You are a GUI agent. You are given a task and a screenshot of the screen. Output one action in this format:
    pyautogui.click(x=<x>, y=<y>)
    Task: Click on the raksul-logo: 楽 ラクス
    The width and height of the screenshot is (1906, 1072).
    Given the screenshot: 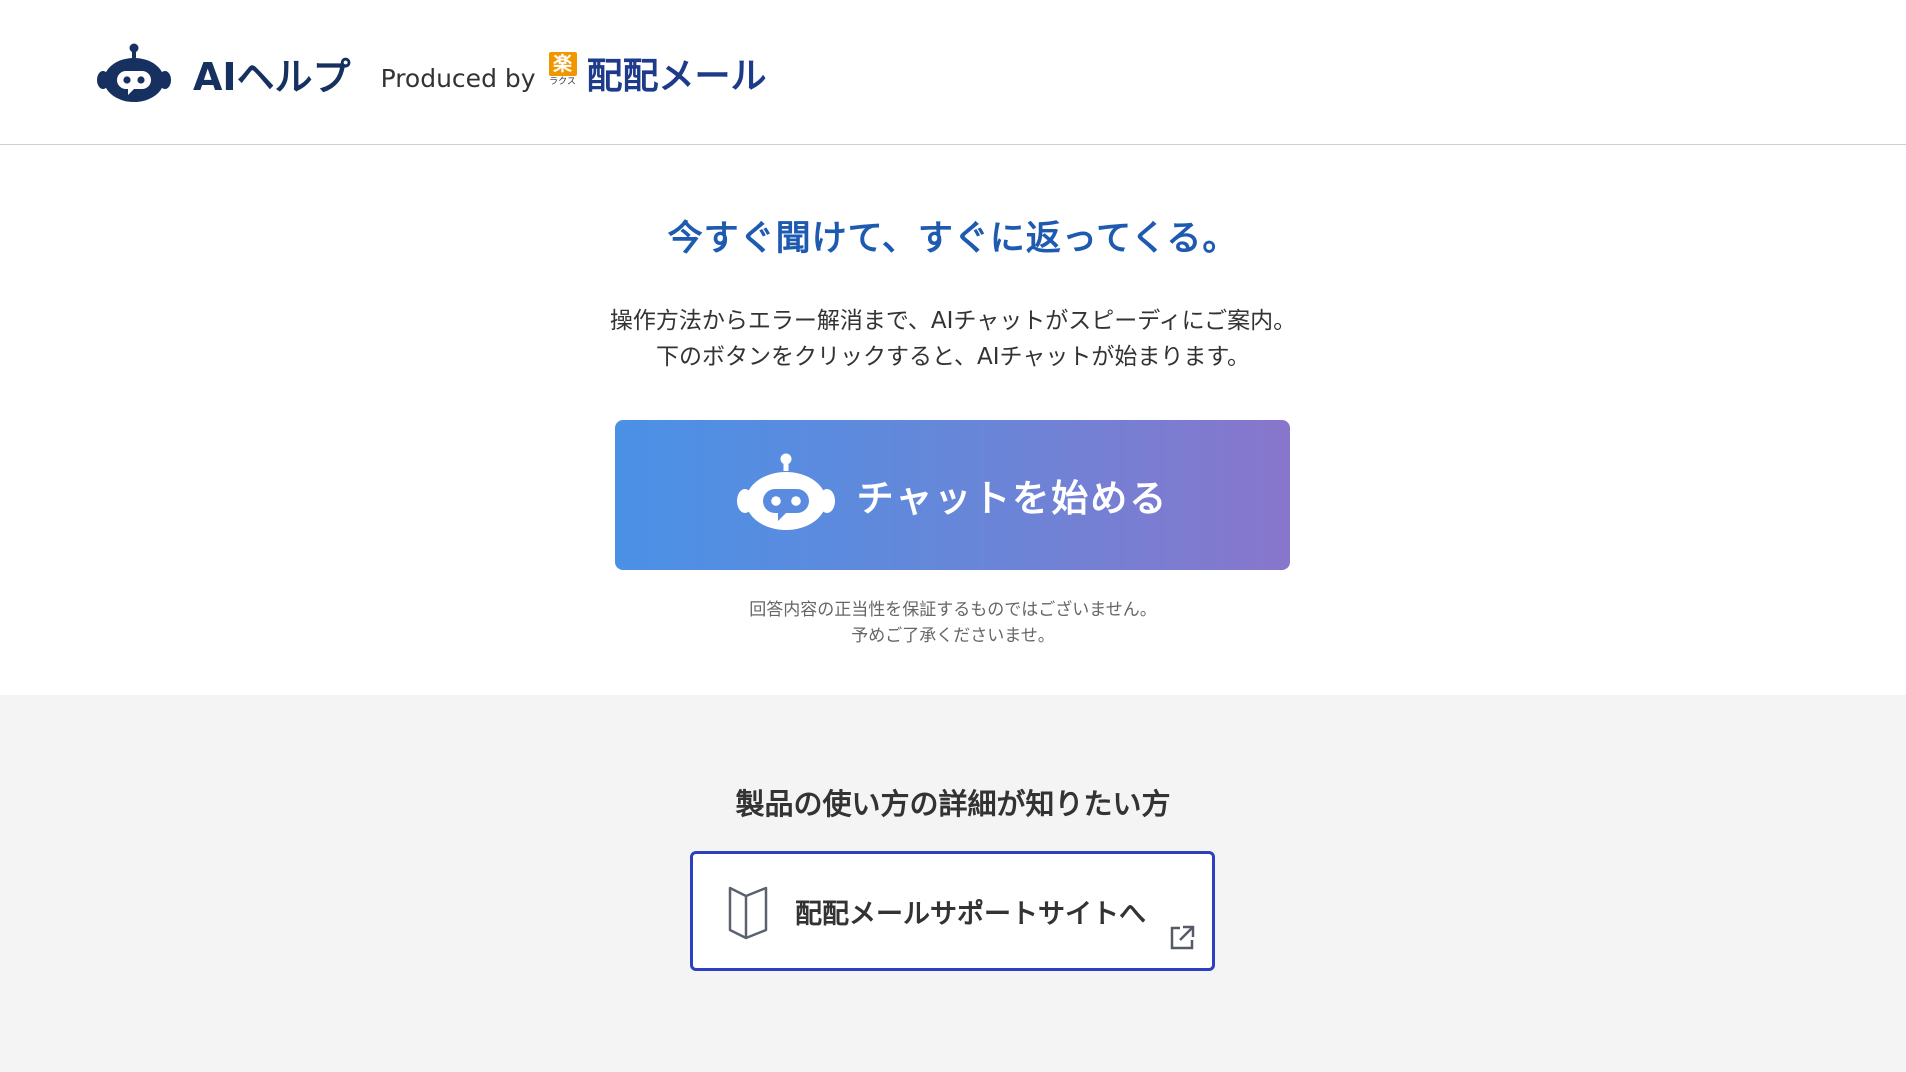 What is the action you would take?
    pyautogui.click(x=563, y=71)
    